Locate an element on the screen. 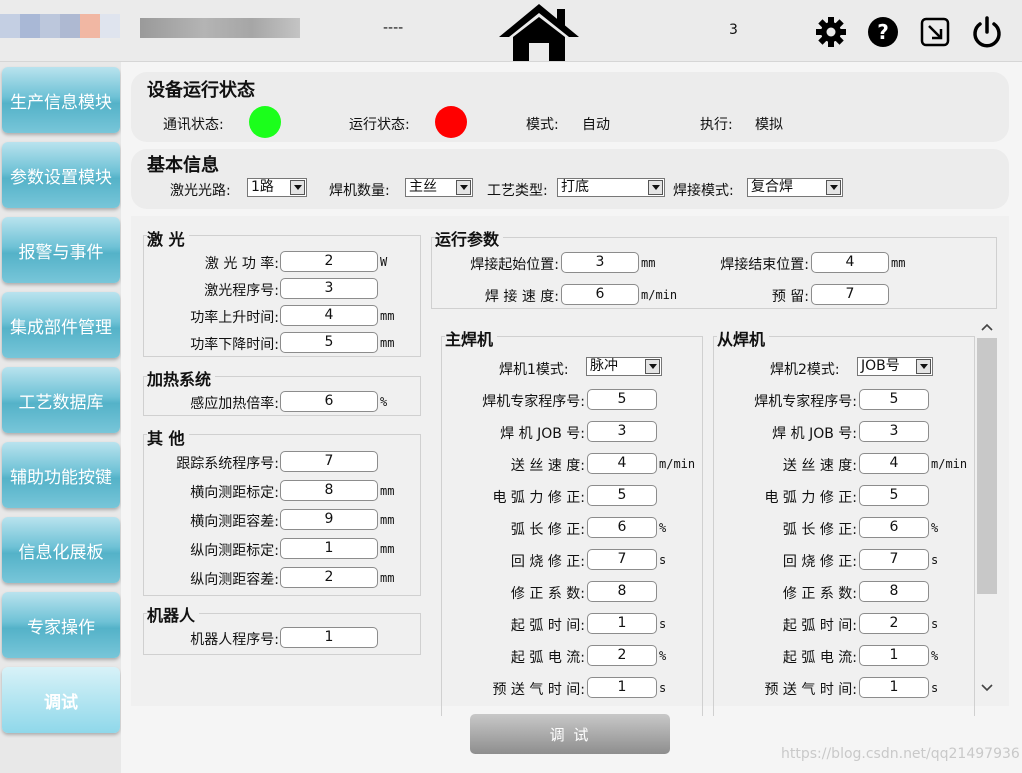 The width and height of the screenshot is (1022, 773). other-param-3-unit: mm is located at coordinates (387, 549).